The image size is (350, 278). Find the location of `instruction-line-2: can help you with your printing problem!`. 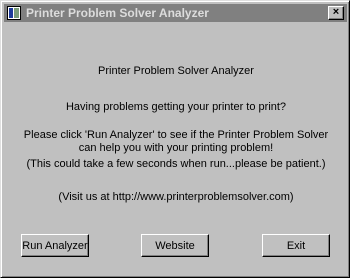

instruction-line-2: can help you with your printing problem! is located at coordinates (176, 148).